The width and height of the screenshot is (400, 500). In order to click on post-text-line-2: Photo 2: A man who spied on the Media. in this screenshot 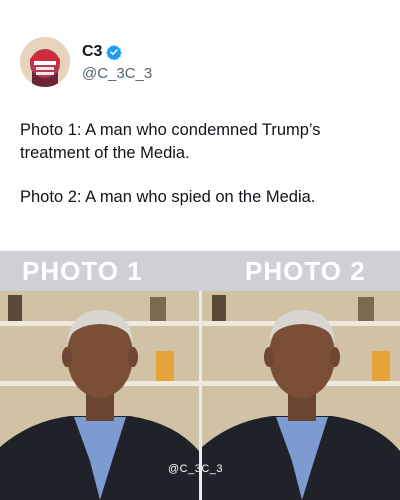, I will do `click(168, 197)`.